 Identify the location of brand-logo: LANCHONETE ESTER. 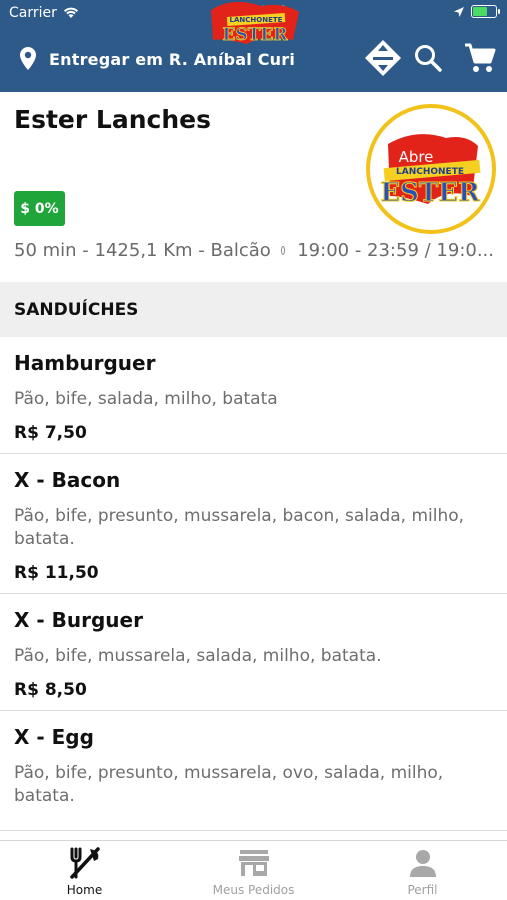
(255, 23).